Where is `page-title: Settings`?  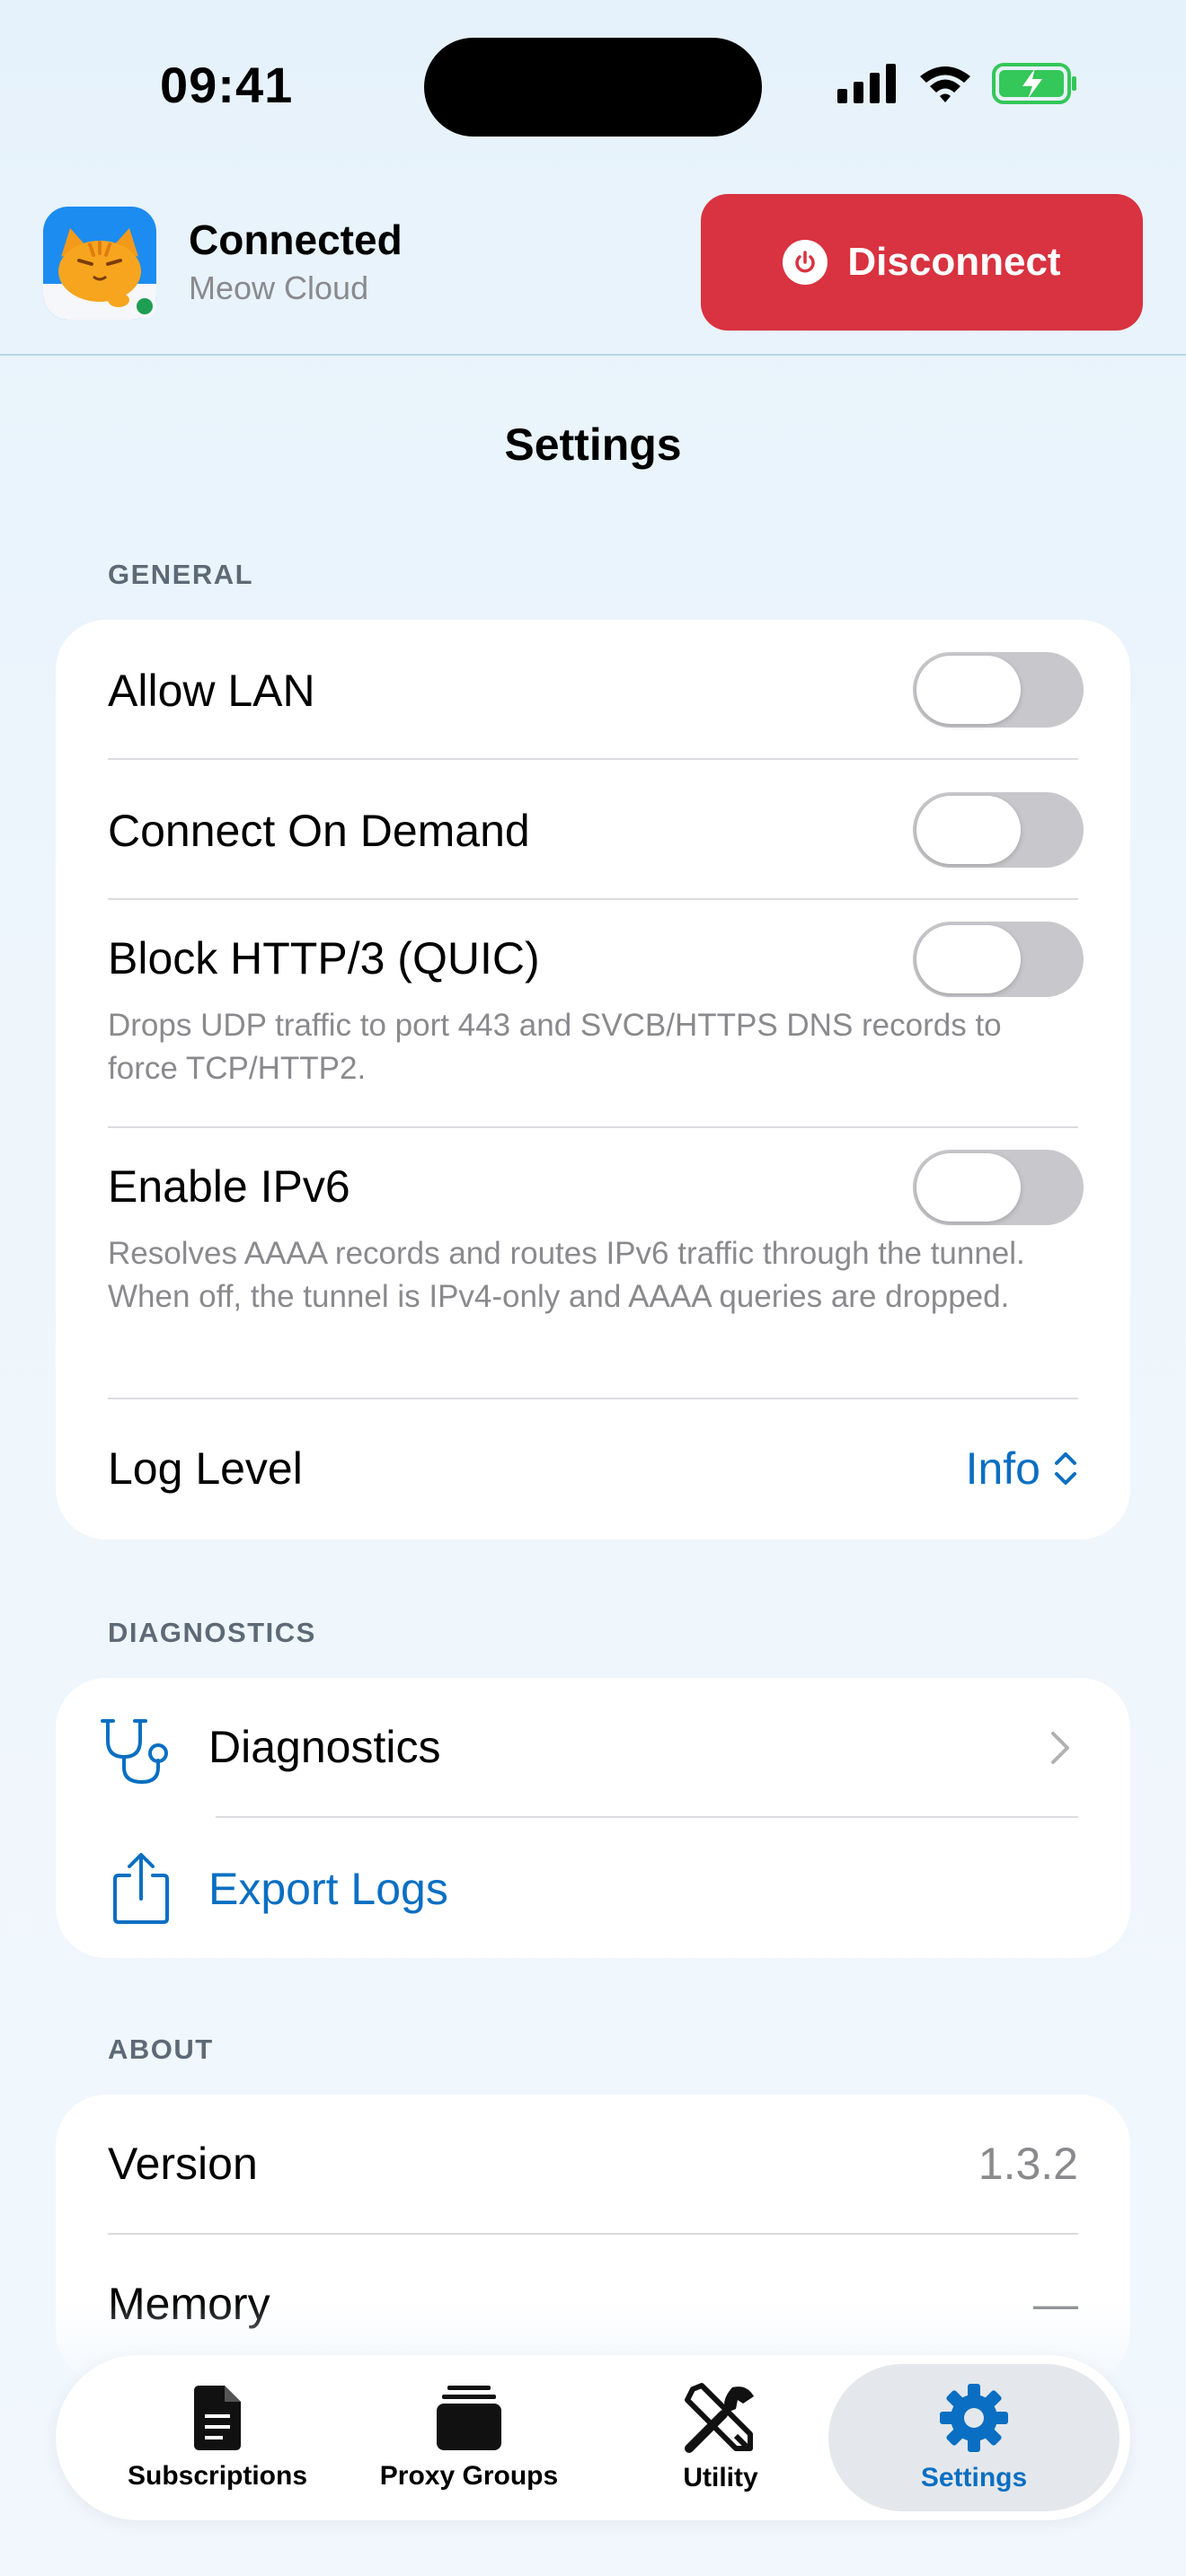 page-title: Settings is located at coordinates (593, 444).